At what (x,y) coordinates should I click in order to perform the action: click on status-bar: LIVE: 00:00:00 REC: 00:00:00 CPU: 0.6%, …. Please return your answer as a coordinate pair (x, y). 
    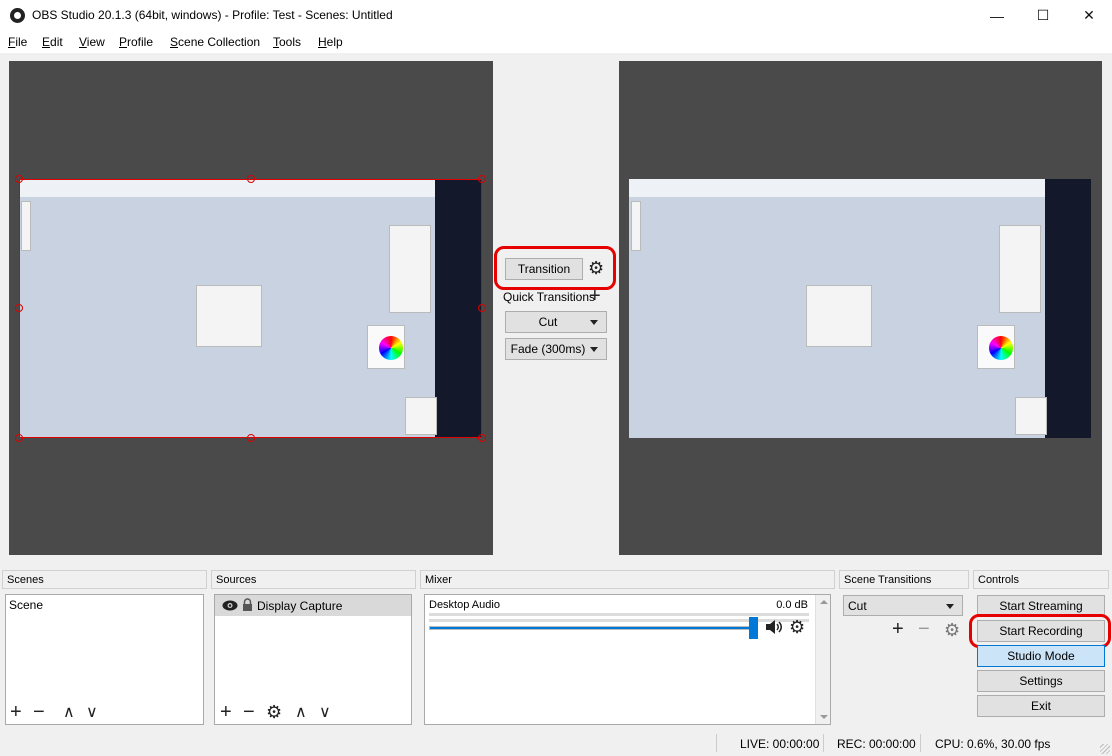
    Looking at the image, I should click on (556, 743).